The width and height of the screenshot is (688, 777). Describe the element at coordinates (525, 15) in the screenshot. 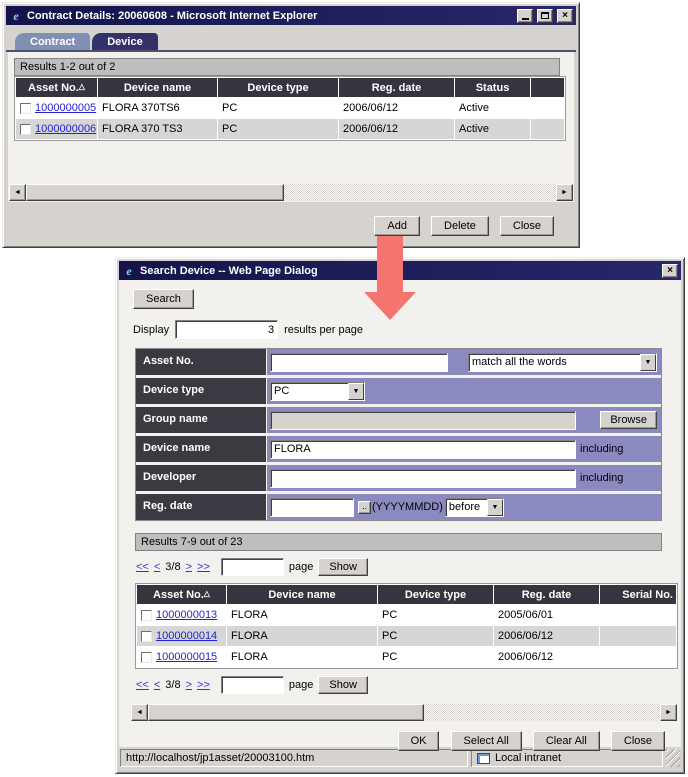

I see `minimize-button` at that location.